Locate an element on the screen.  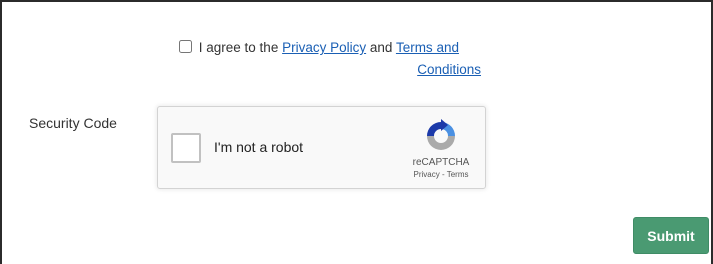
terms-link-line1: Terms and is located at coordinates (427, 47).